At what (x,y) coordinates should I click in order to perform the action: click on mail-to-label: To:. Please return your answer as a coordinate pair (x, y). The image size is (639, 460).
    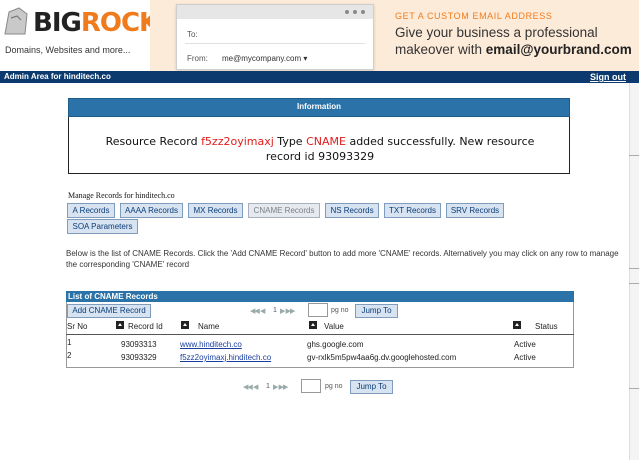
    Looking at the image, I should click on (192, 34).